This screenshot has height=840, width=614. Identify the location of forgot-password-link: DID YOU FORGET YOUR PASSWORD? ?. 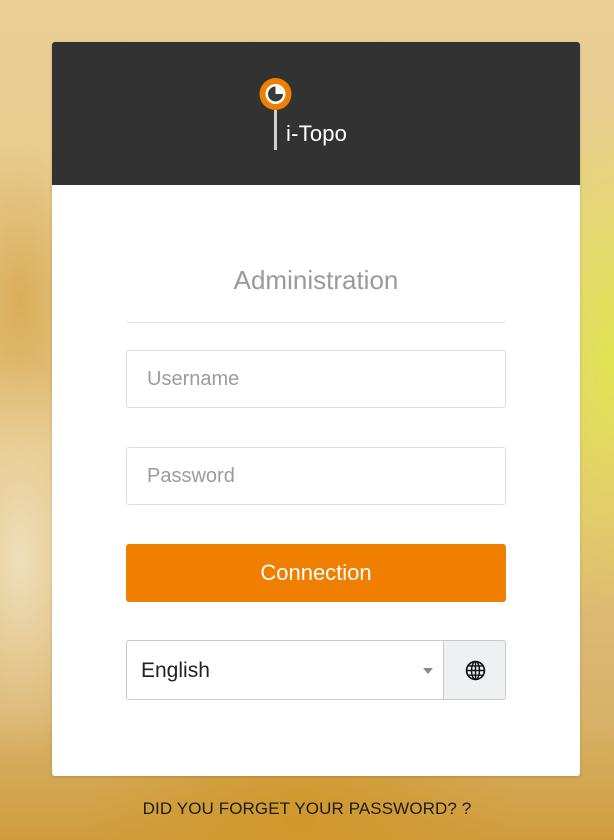
(307, 809).